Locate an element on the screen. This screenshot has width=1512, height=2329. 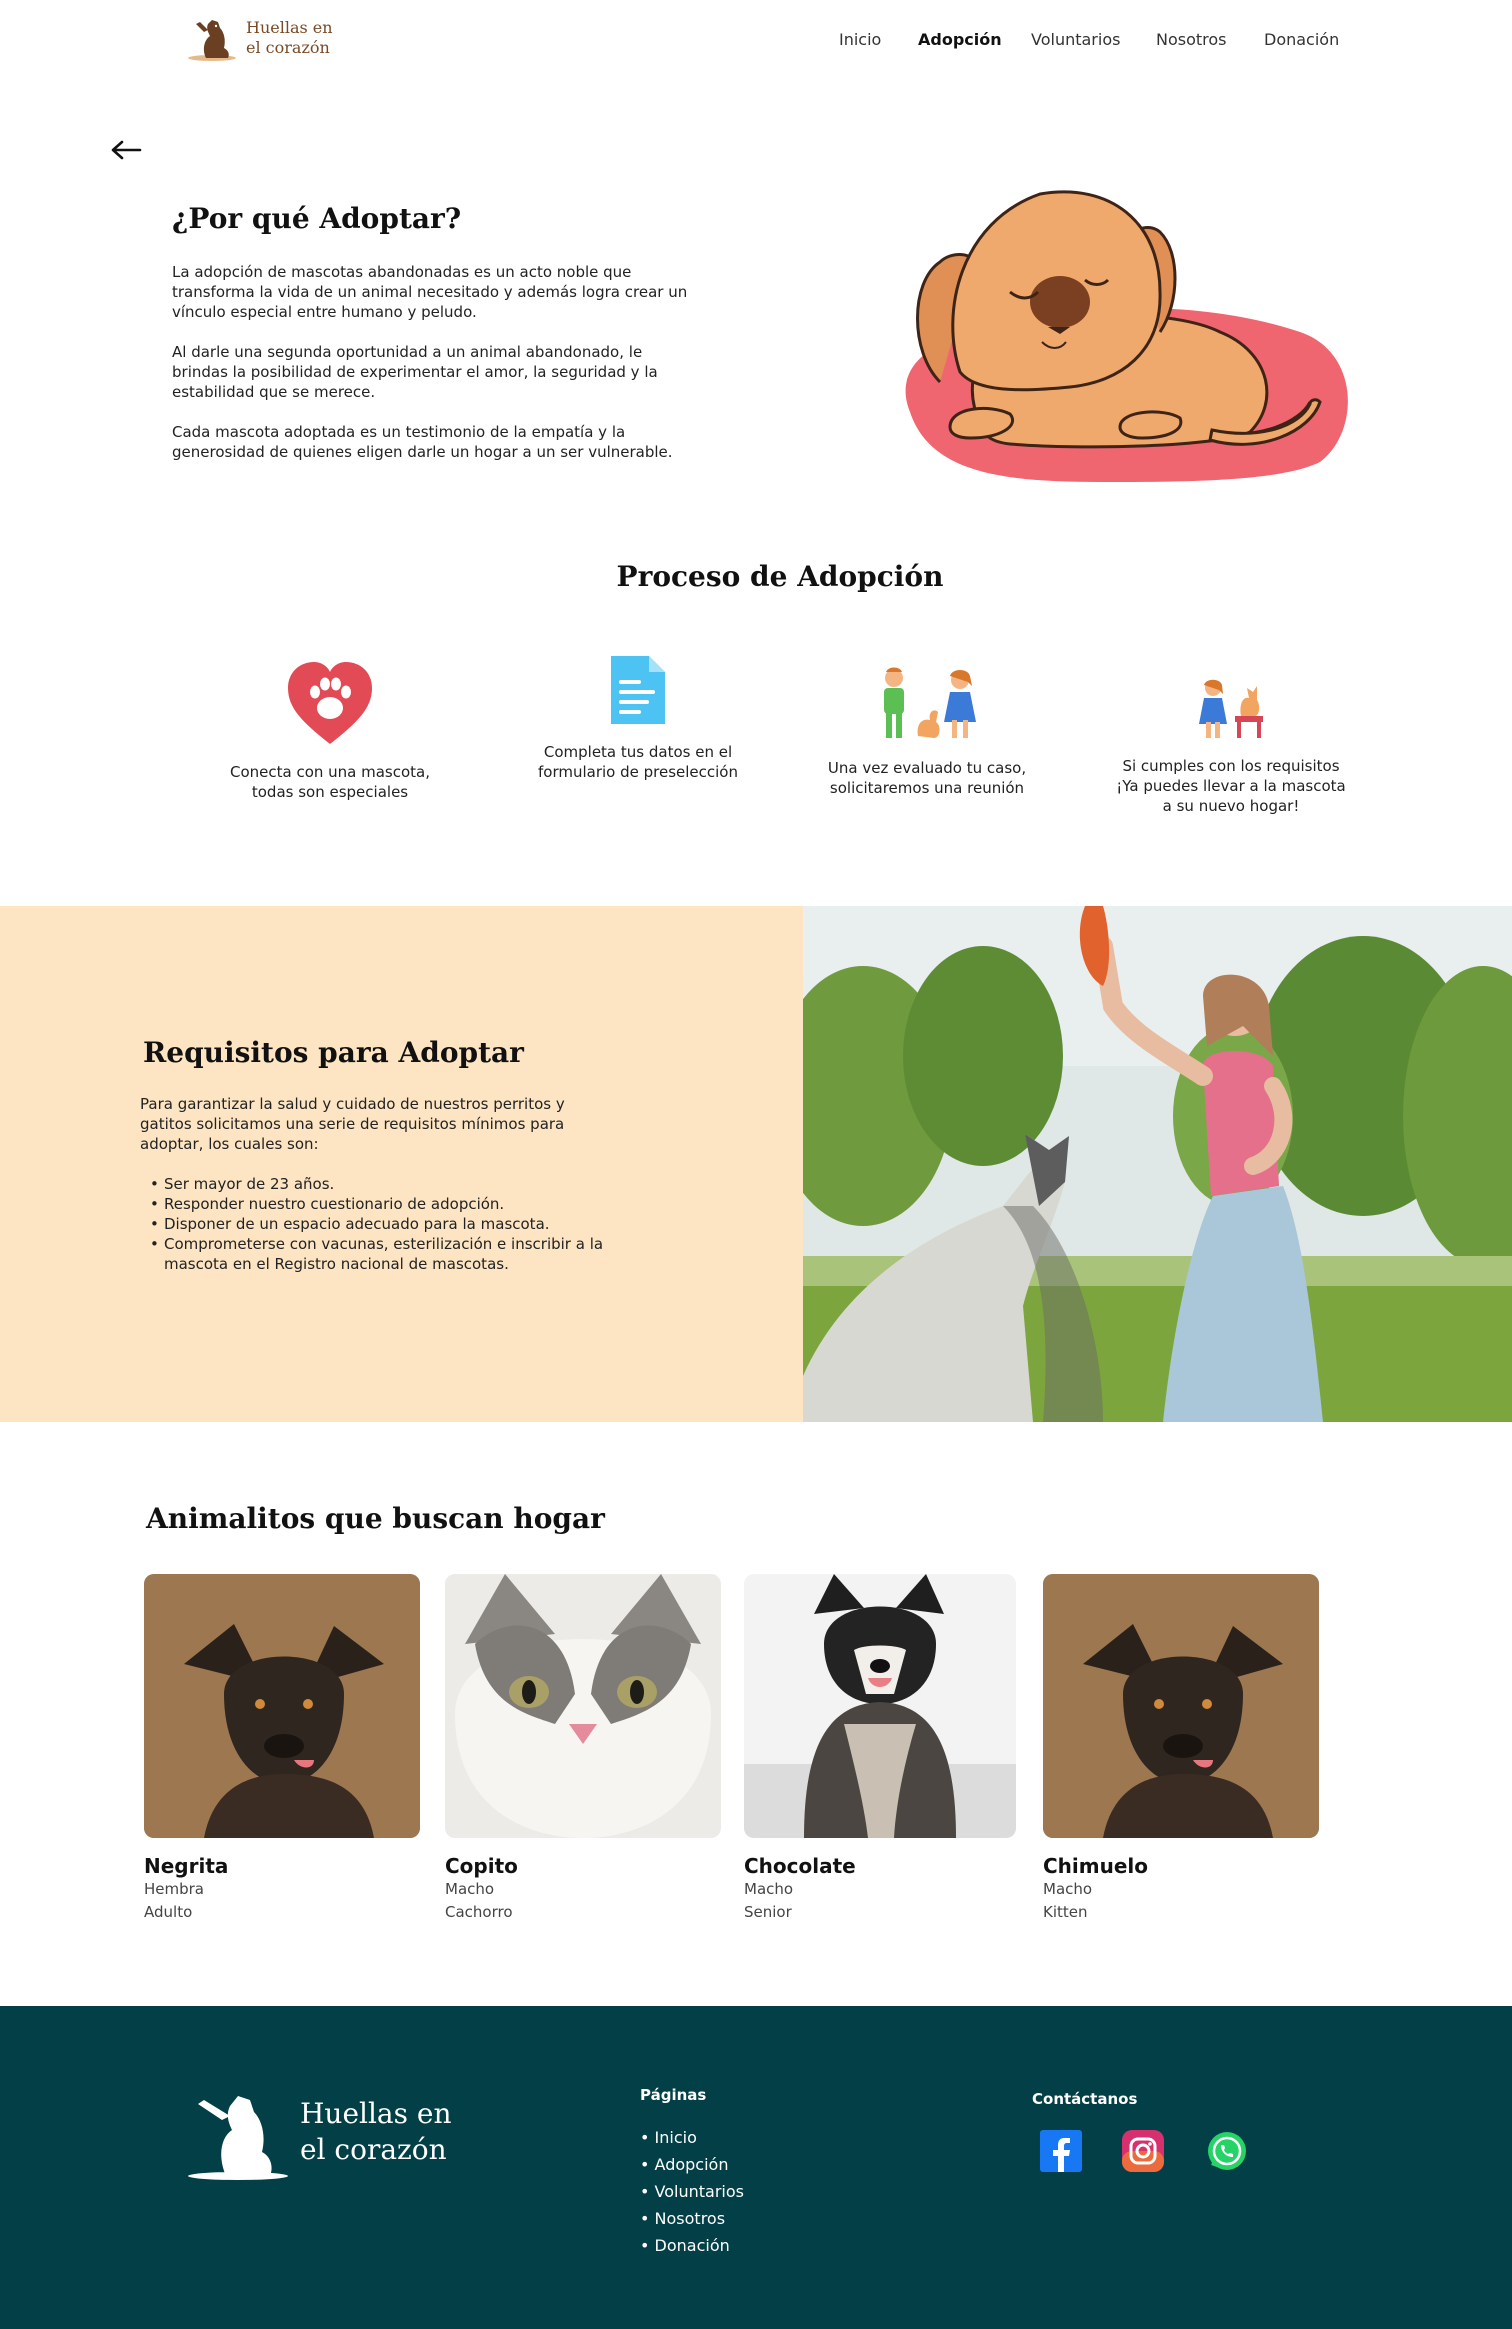
footer-brand-name: Huellas en el corazón is located at coordinates (376, 2132).